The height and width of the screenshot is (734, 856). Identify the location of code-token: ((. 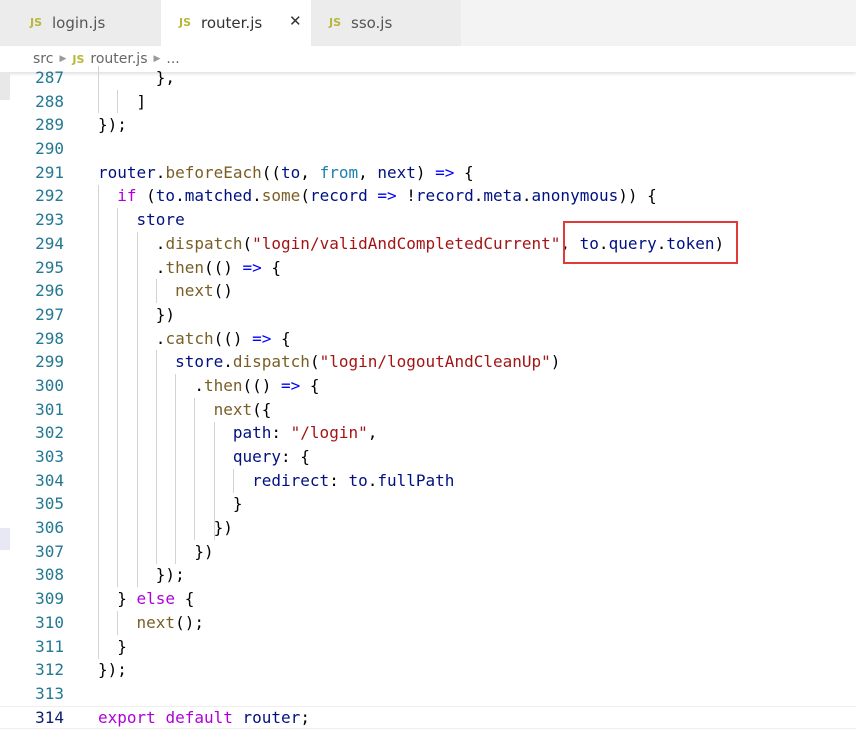
(271, 172).